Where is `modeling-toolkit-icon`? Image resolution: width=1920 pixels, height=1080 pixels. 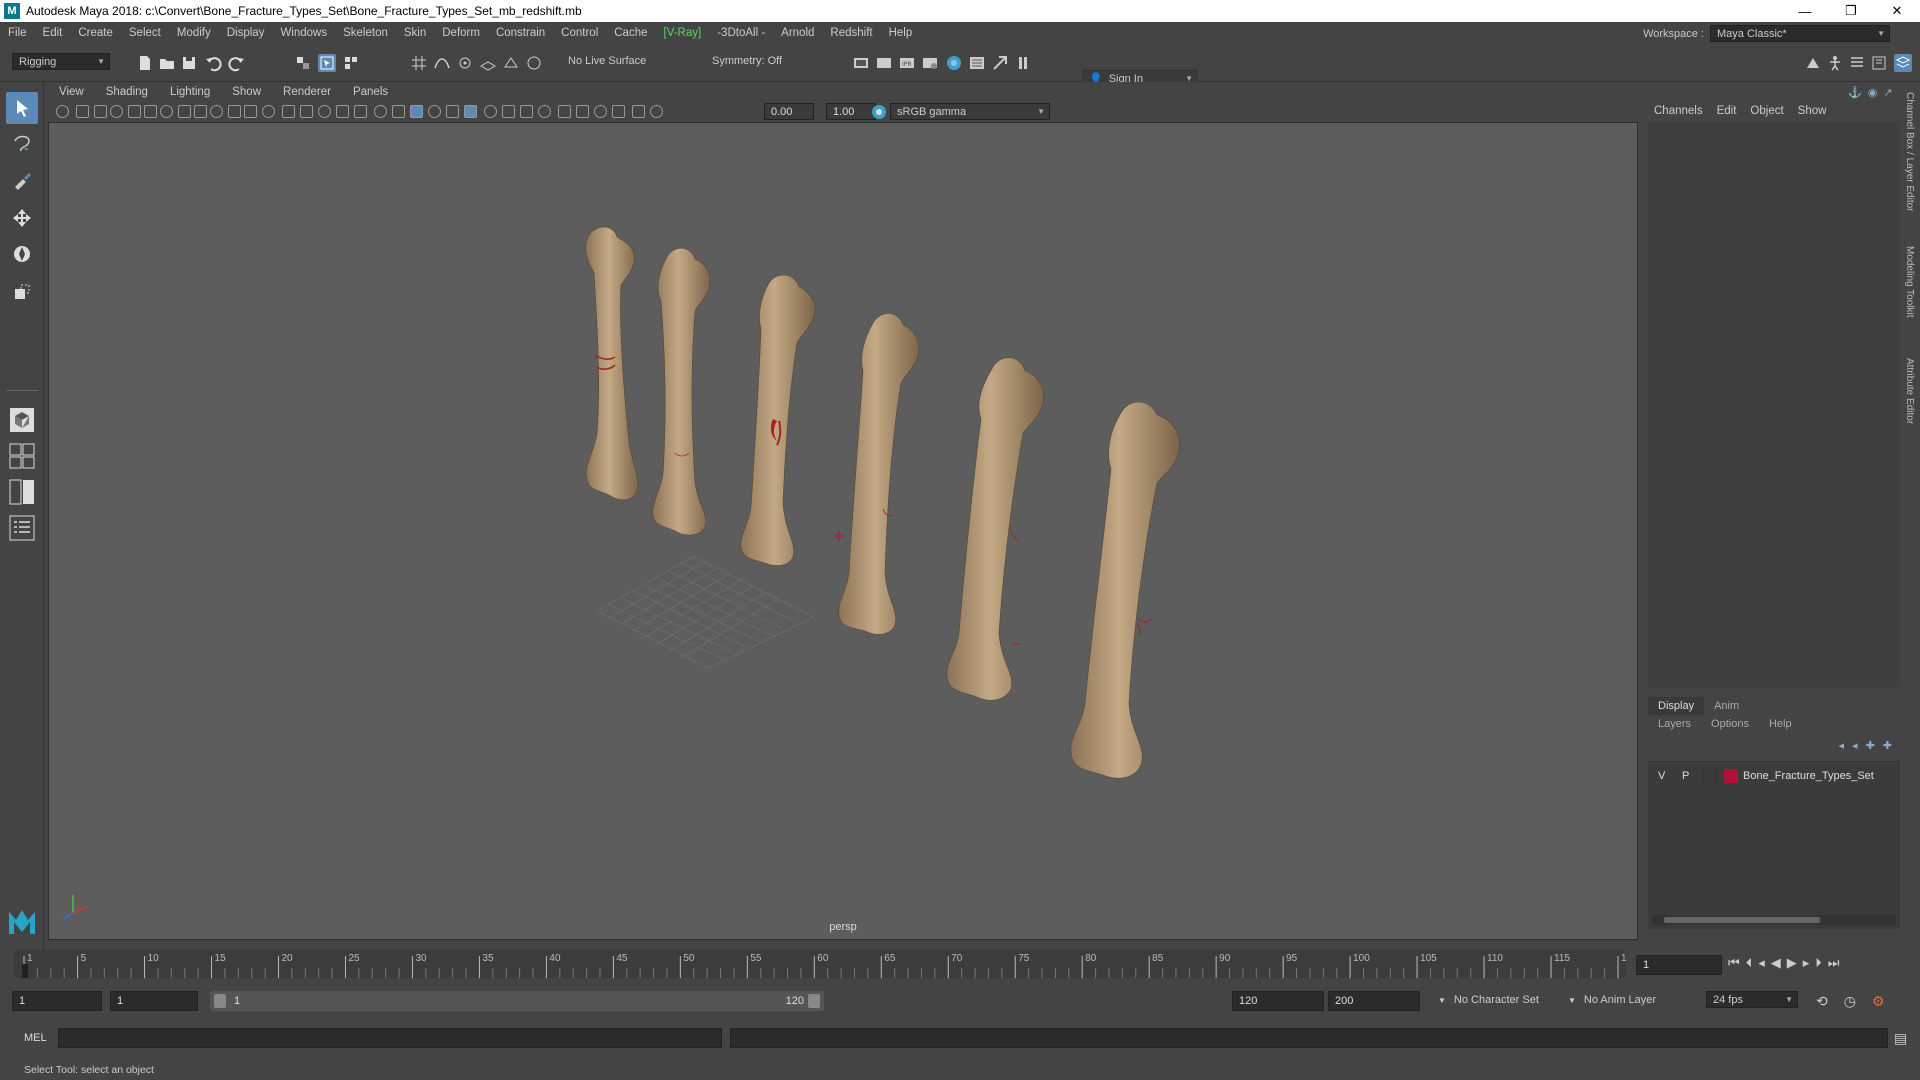
modeling-toolkit-icon is located at coordinates (1813, 63).